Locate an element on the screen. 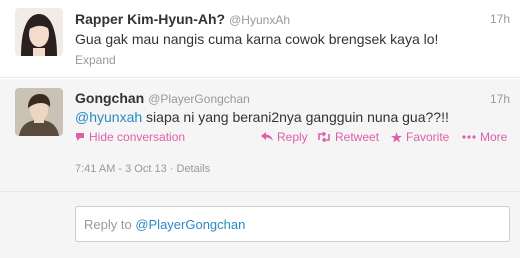 Image resolution: width=520 pixels, height=258 pixels. hide-conversation-label: Hide conversation is located at coordinates (137, 137).